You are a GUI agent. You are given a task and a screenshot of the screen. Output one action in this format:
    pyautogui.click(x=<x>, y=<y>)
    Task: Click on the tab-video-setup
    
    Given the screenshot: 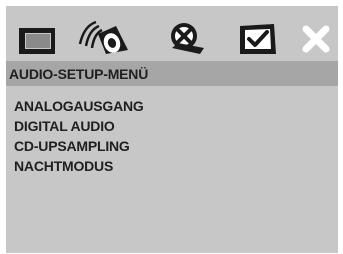 What is the action you would take?
    pyautogui.click(x=186, y=39)
    